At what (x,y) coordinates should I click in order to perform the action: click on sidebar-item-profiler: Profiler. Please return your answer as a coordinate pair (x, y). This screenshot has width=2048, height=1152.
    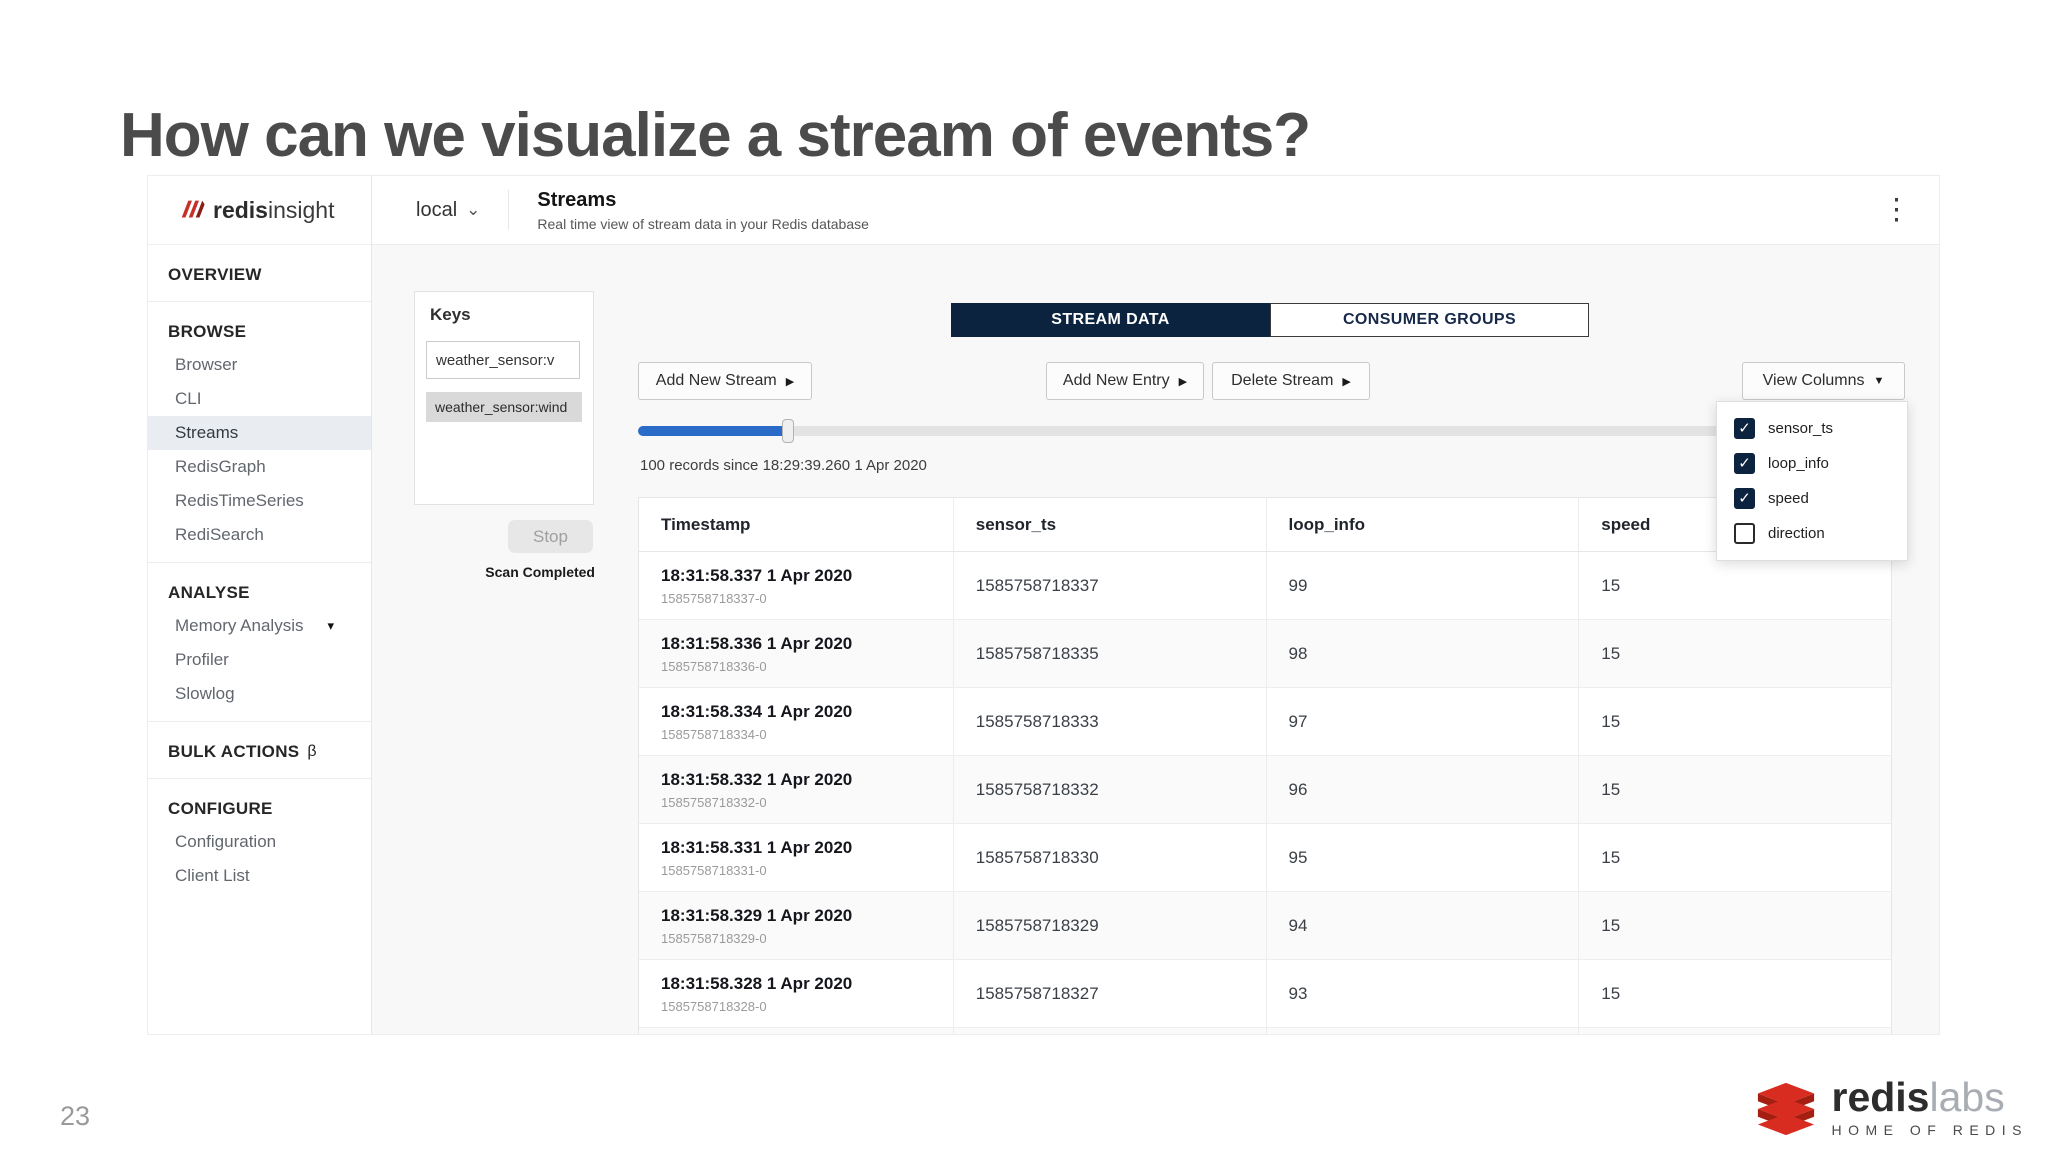
    Looking at the image, I should click on (259, 660).